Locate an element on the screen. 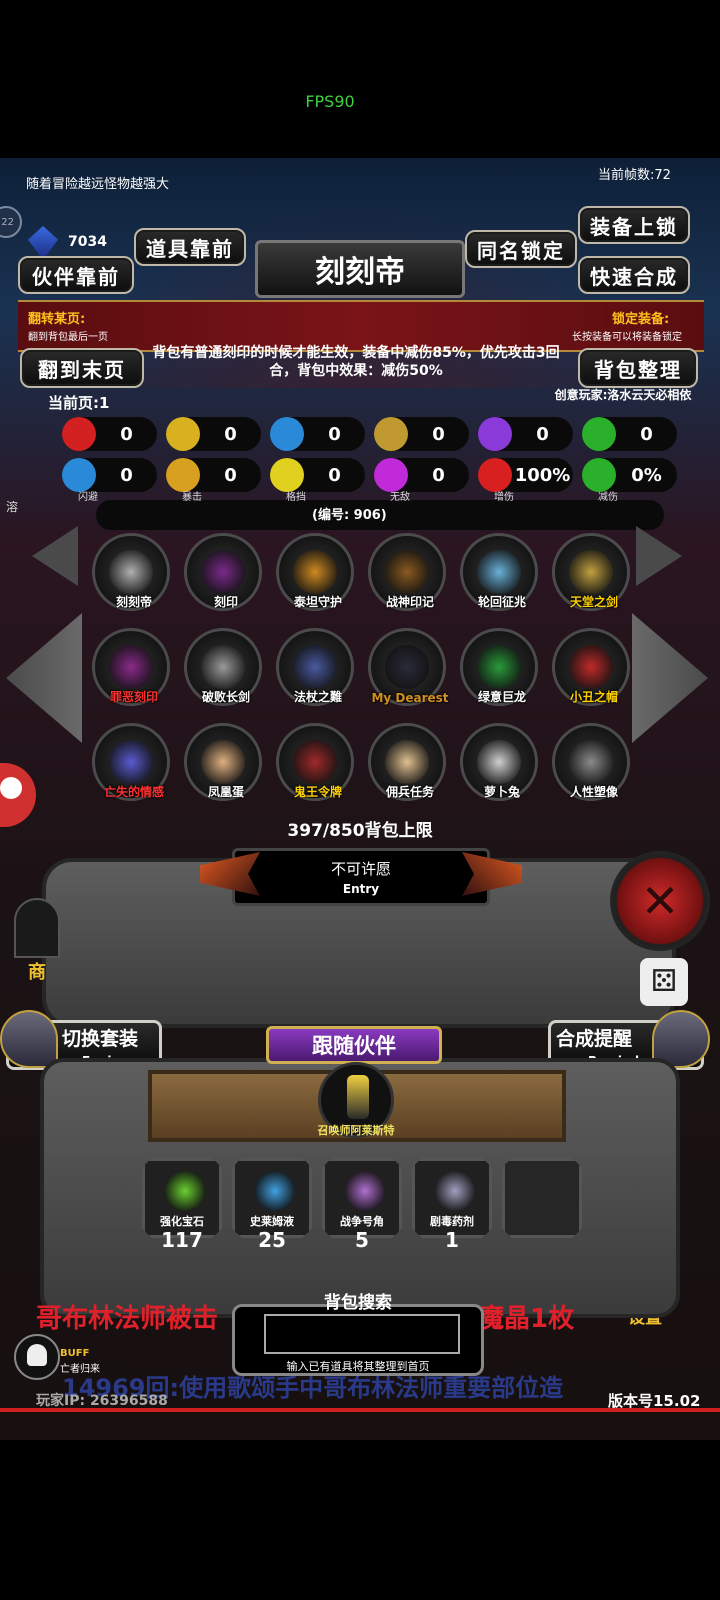 This screenshot has width=720, height=1600. crit-icon is located at coordinates (183, 475).